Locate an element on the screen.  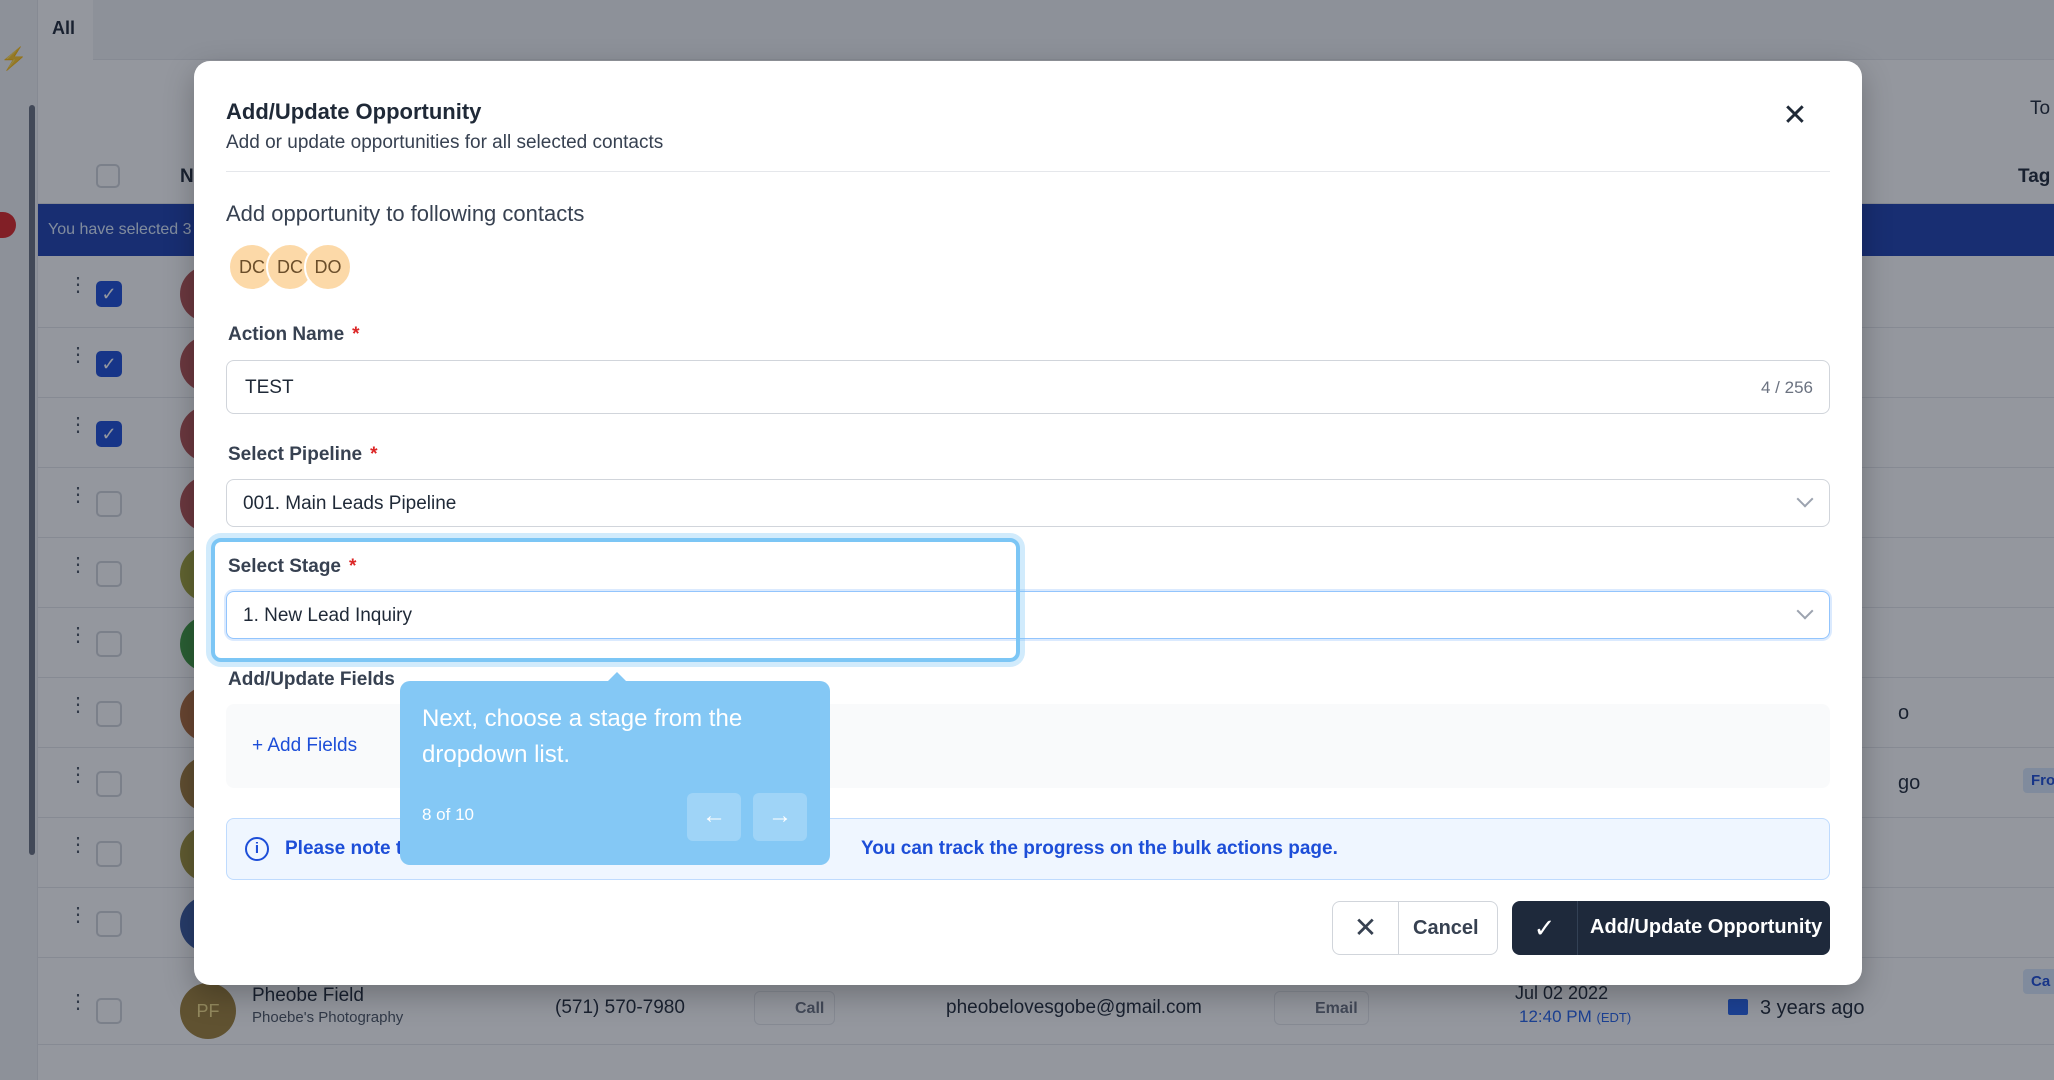
info-icon: i is located at coordinates (257, 849).